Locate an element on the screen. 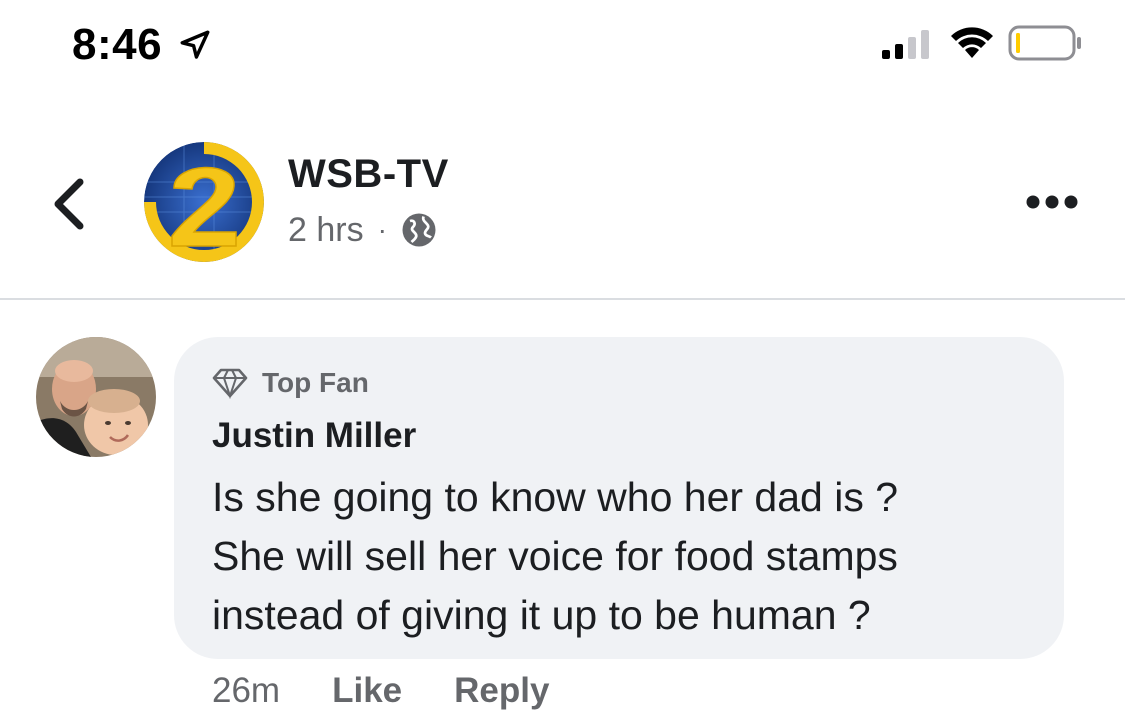  comment-author: Justin Miller is located at coordinates (314, 436).